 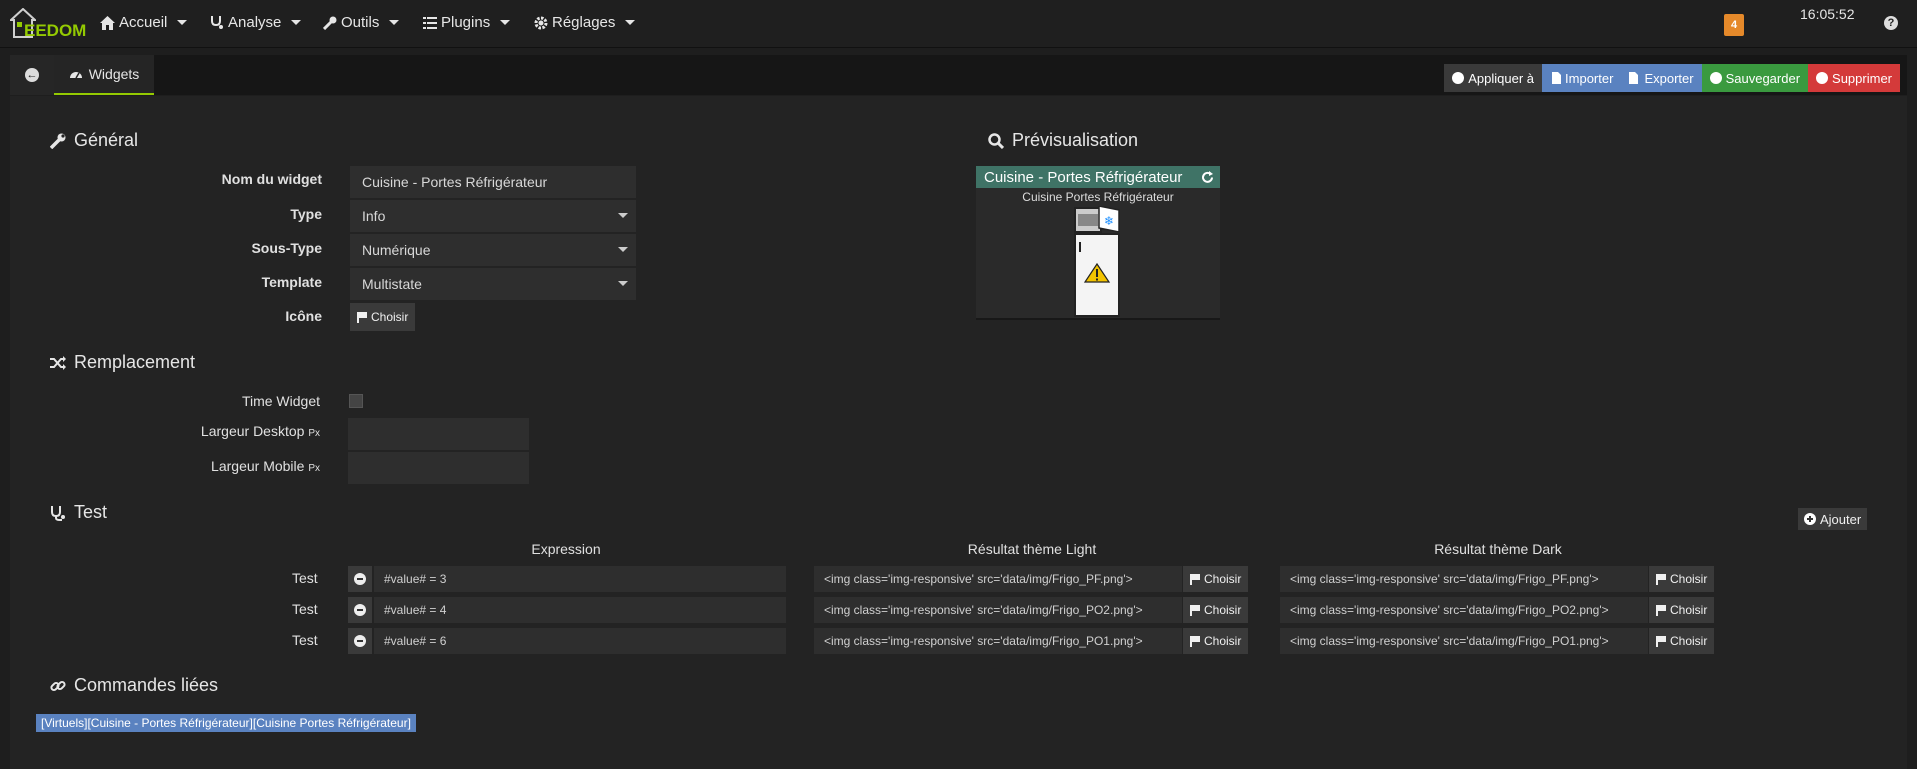 I want to click on type-label: Type, so click(x=306, y=214).